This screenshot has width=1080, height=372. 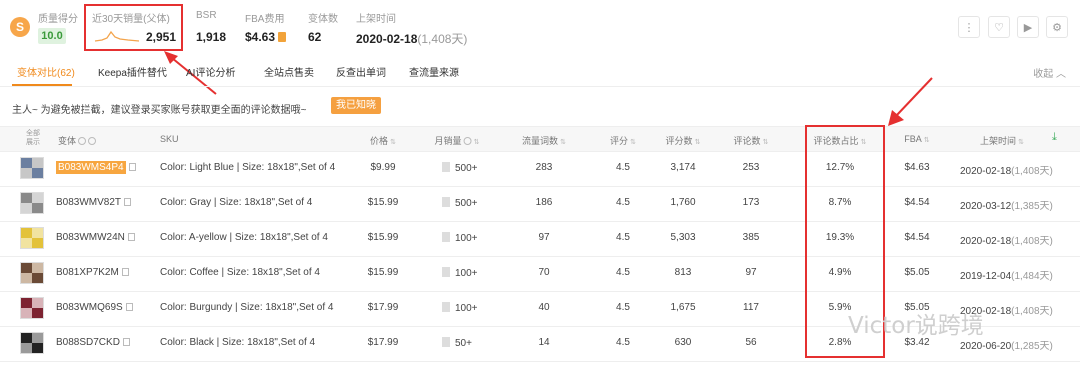 I want to click on reviews-cell: 385, so click(x=751, y=237).